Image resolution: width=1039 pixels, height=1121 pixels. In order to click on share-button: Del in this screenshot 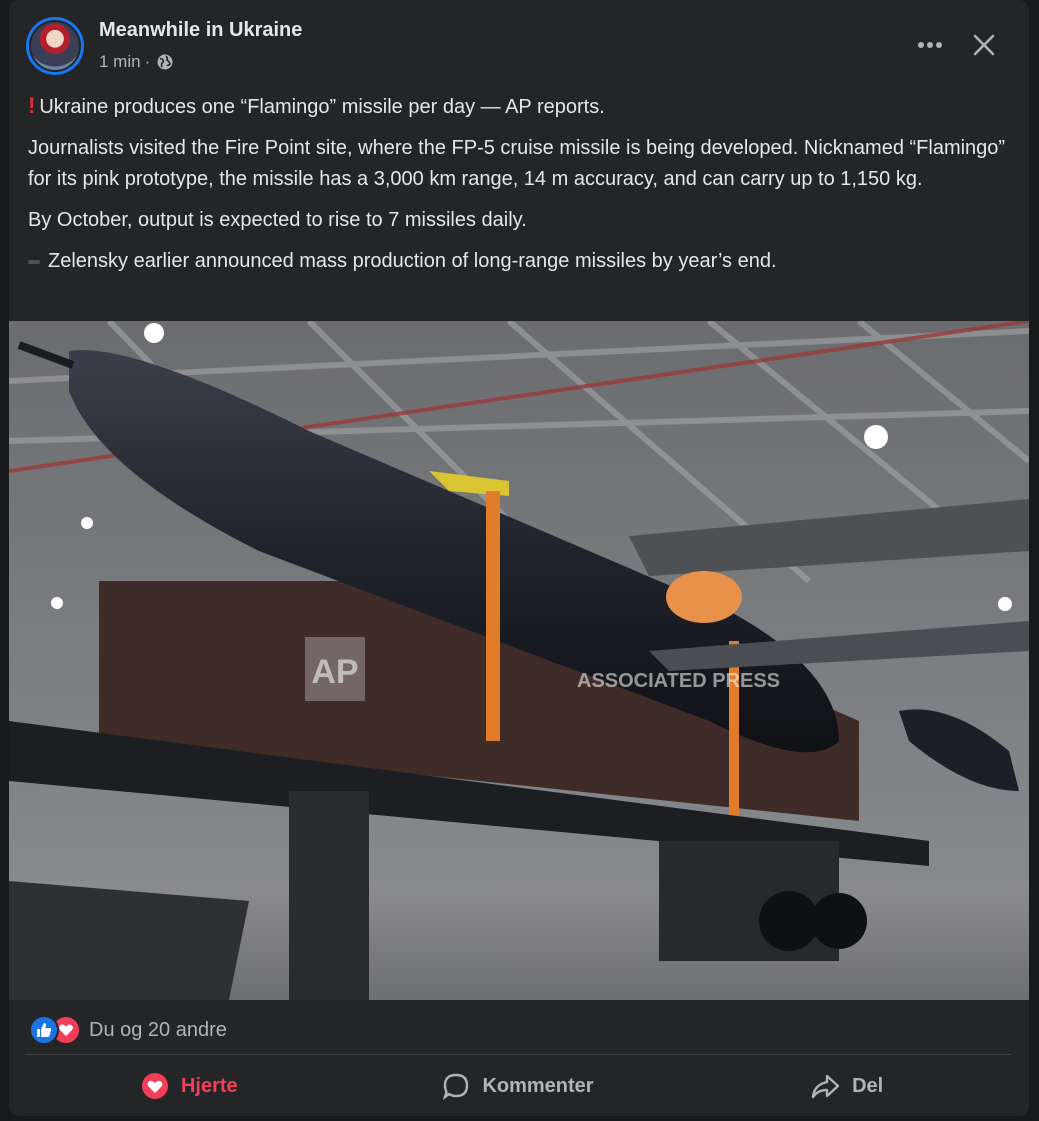, I will do `click(846, 1086)`.